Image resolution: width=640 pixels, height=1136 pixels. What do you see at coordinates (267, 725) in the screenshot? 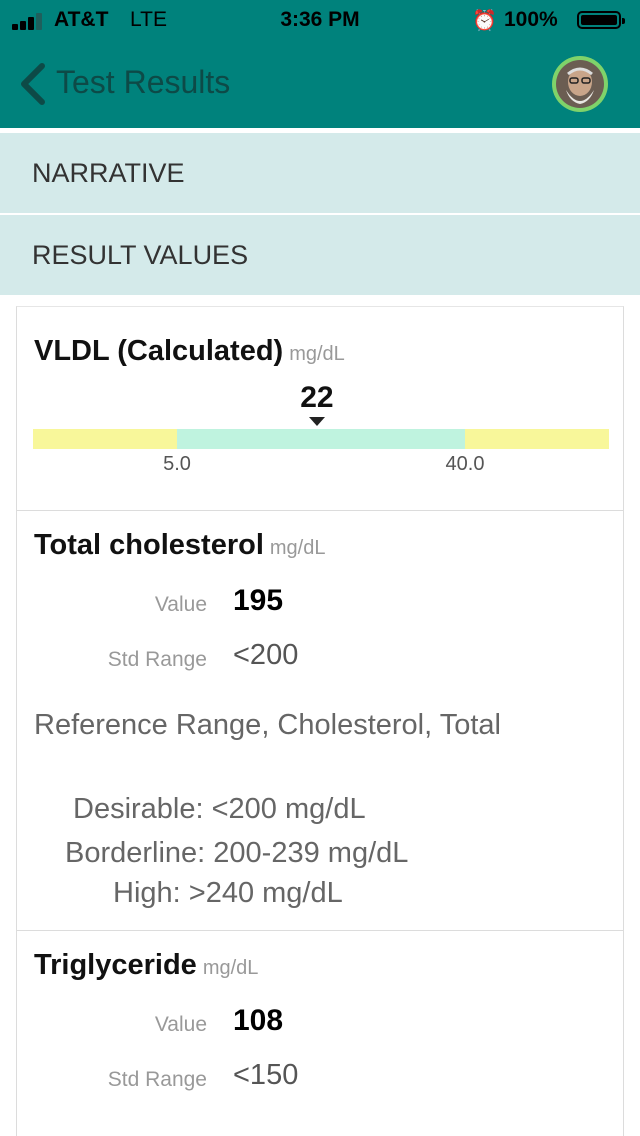
I see `reference-range-title: Reference Range, Cholesterol, Total` at bounding box center [267, 725].